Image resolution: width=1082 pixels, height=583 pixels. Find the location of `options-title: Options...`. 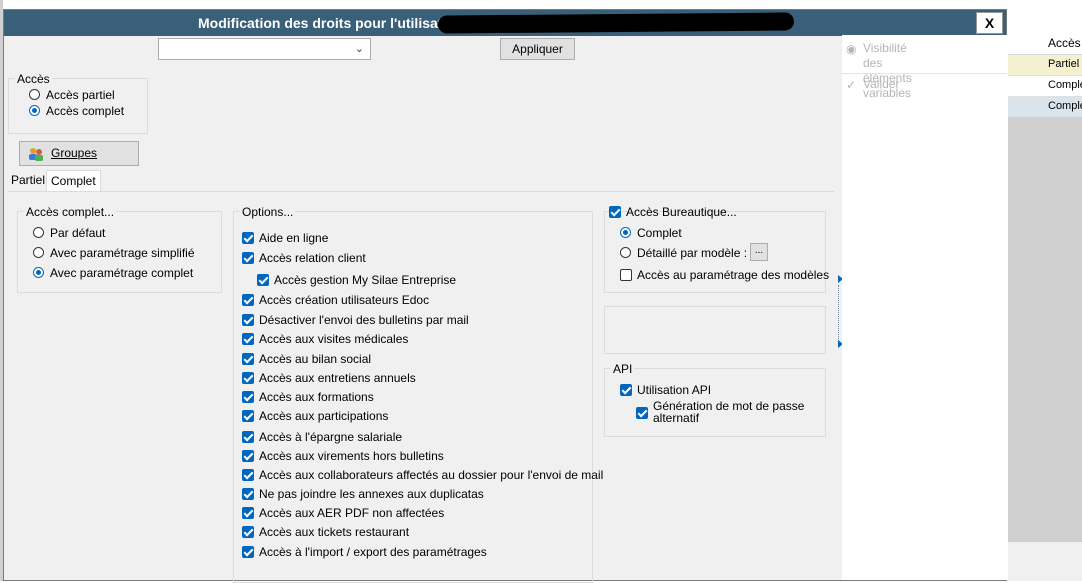

options-title: Options... is located at coordinates (268, 212).